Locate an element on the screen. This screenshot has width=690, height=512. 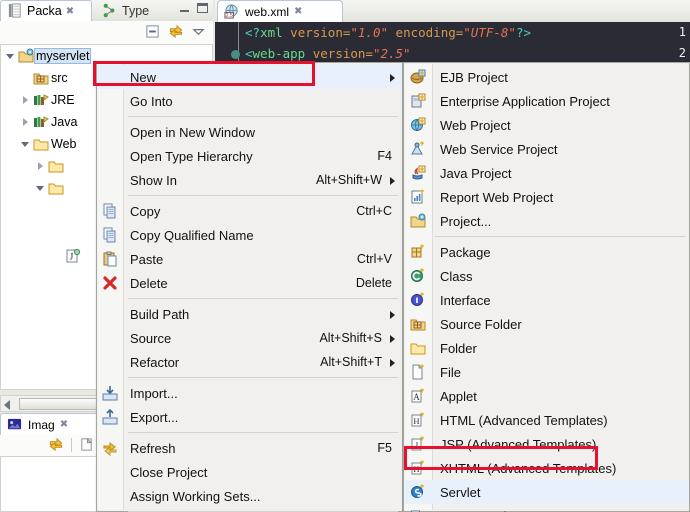
menu-item-label: Report Web Project is located at coordinates (497, 197).